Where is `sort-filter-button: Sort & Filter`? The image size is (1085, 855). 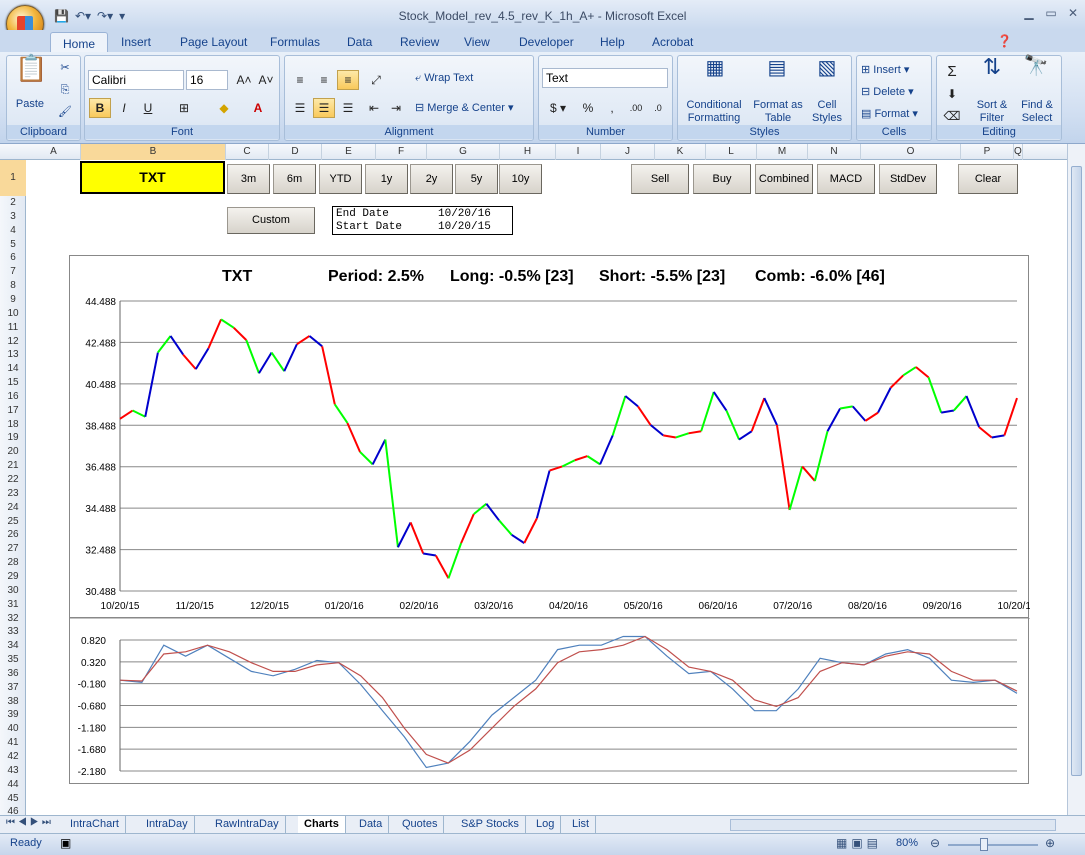 sort-filter-button: Sort & Filter is located at coordinates (992, 112).